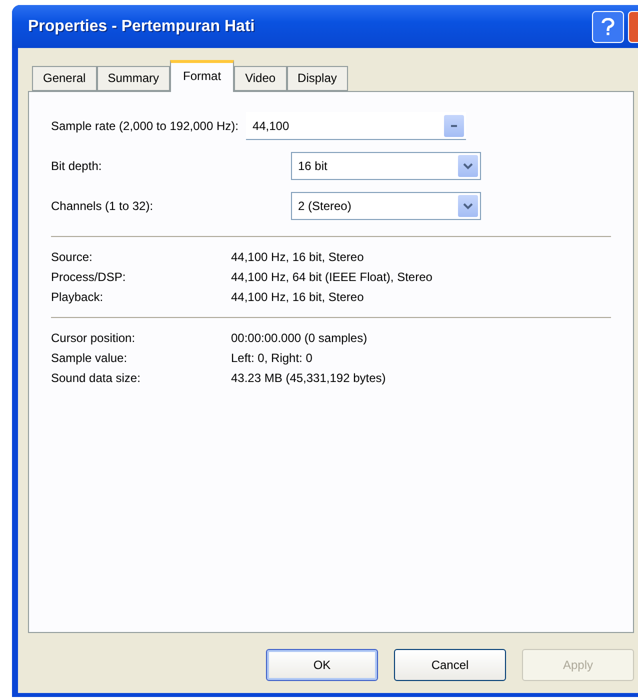 The height and width of the screenshot is (700, 638). What do you see at coordinates (77, 297) in the screenshot?
I see `info-label: Playback:` at bounding box center [77, 297].